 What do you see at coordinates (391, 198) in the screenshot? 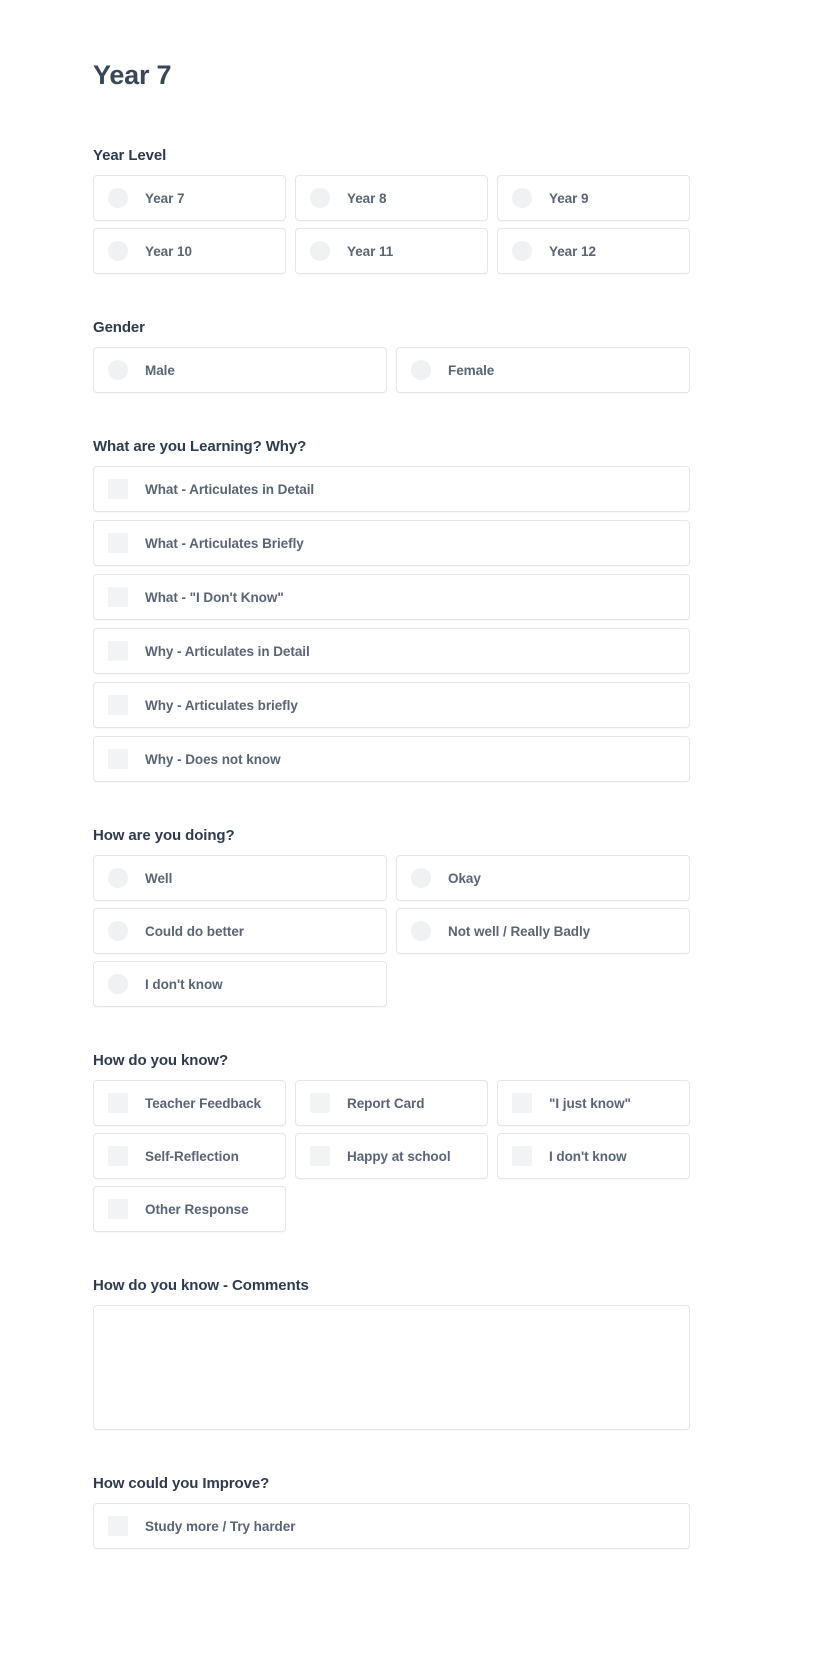
I see `option-year-level-1: Year 8` at bounding box center [391, 198].